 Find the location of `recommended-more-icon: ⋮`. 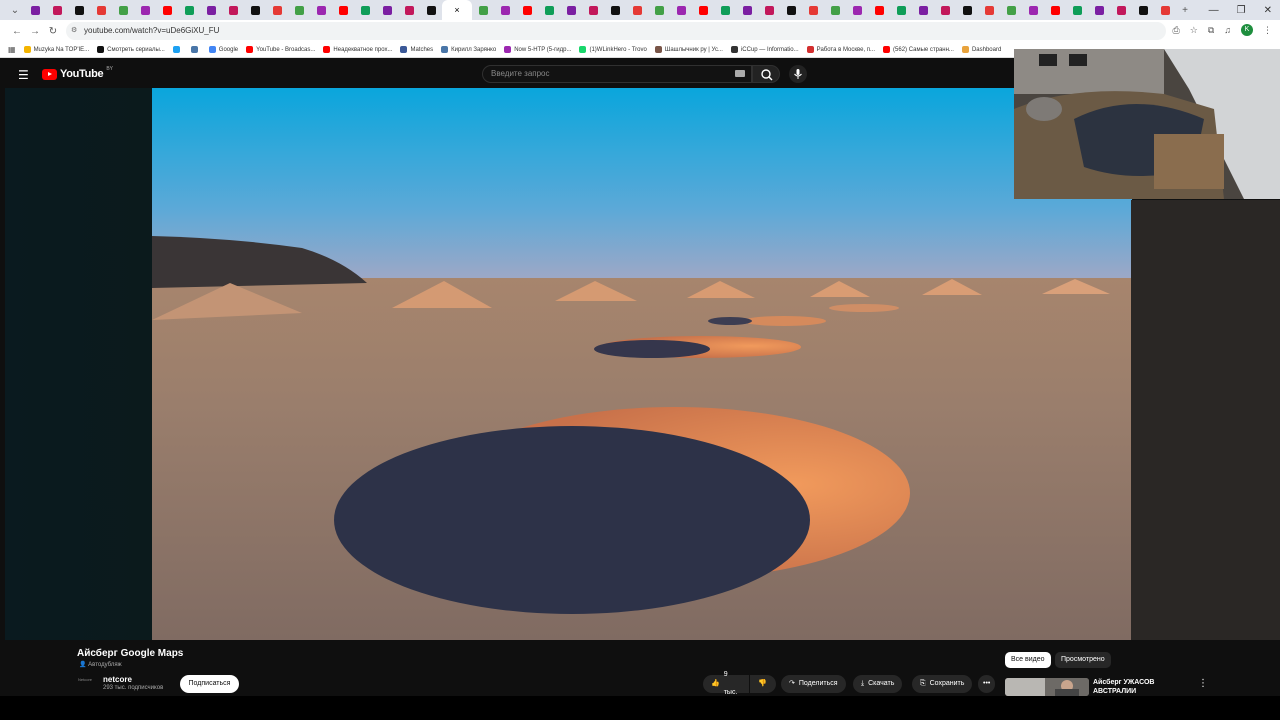

recommended-more-icon: ⋮ is located at coordinates (1203, 683).